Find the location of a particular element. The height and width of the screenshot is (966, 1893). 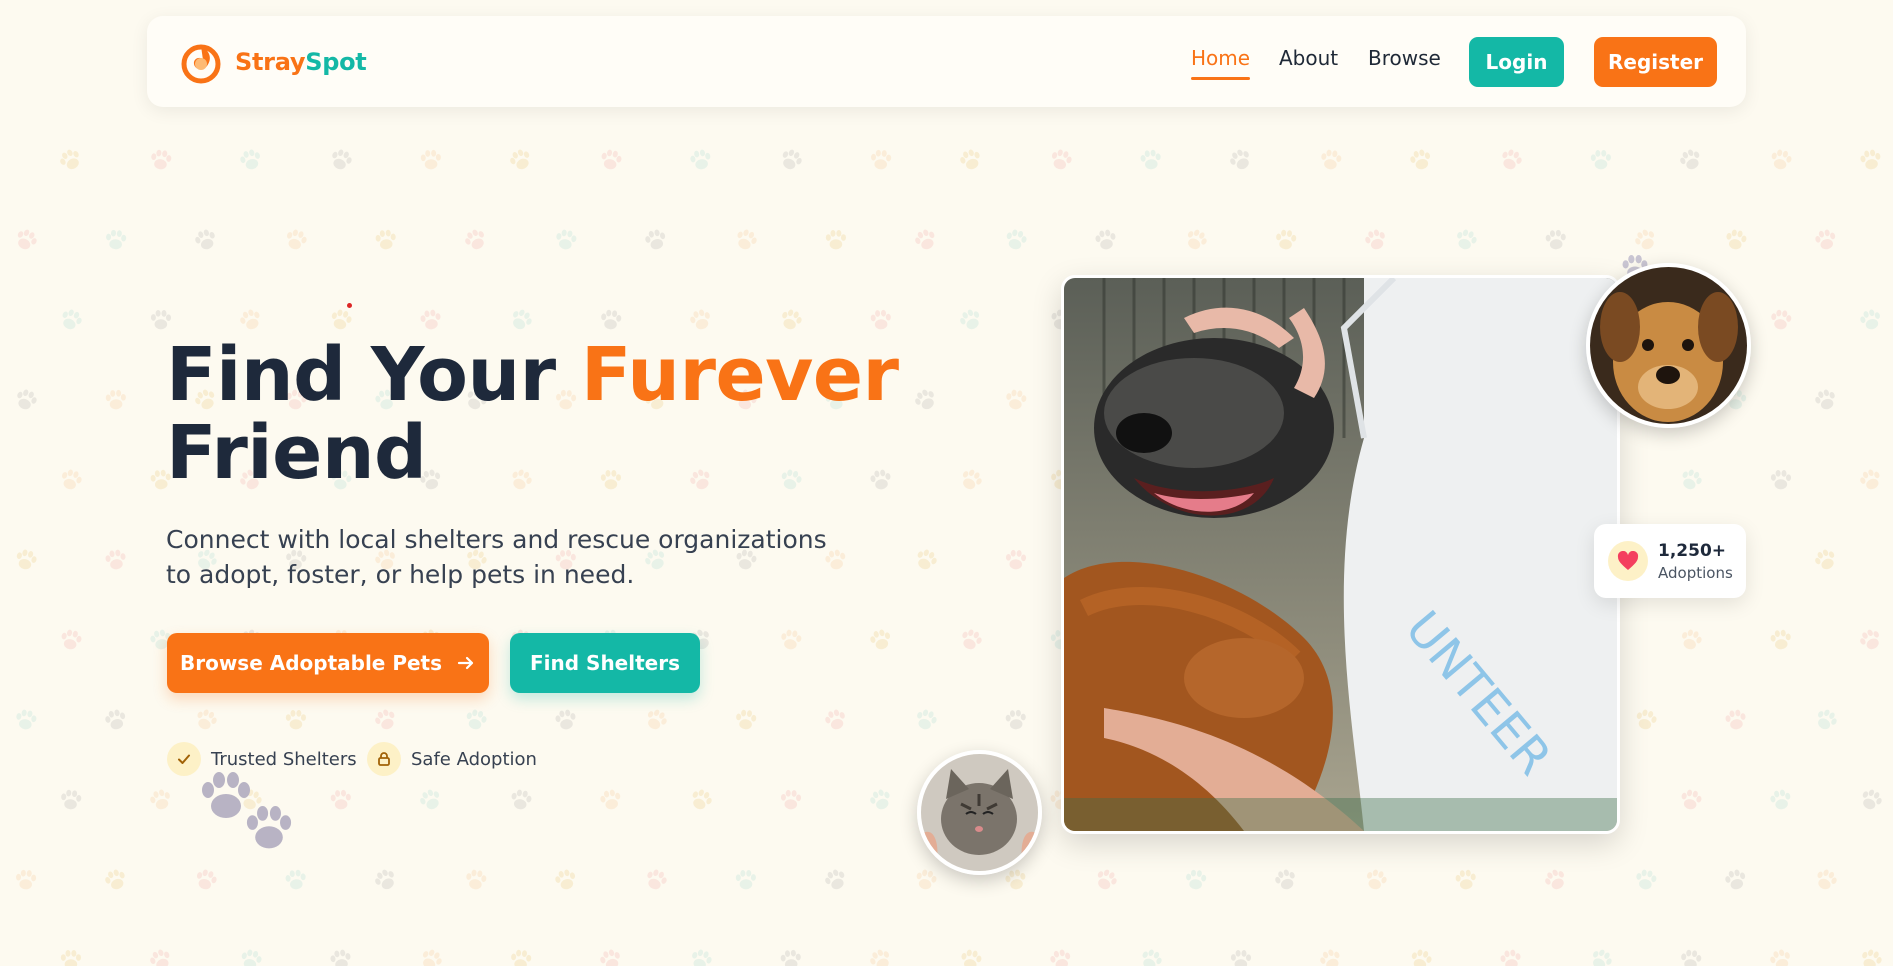

browse-adoptable-pets-button: Browse Adoptable Pets is located at coordinates (328, 663).